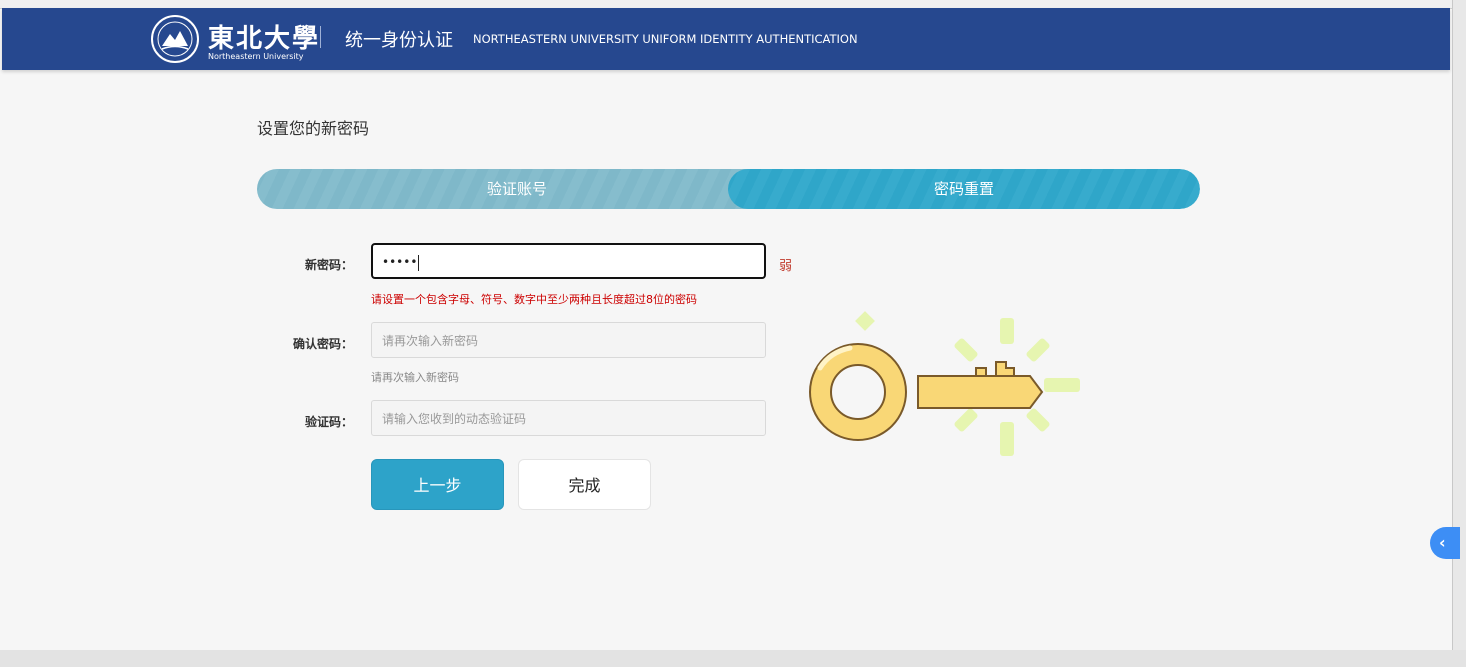 The width and height of the screenshot is (1466, 667). I want to click on header-divider, so click(320, 37).